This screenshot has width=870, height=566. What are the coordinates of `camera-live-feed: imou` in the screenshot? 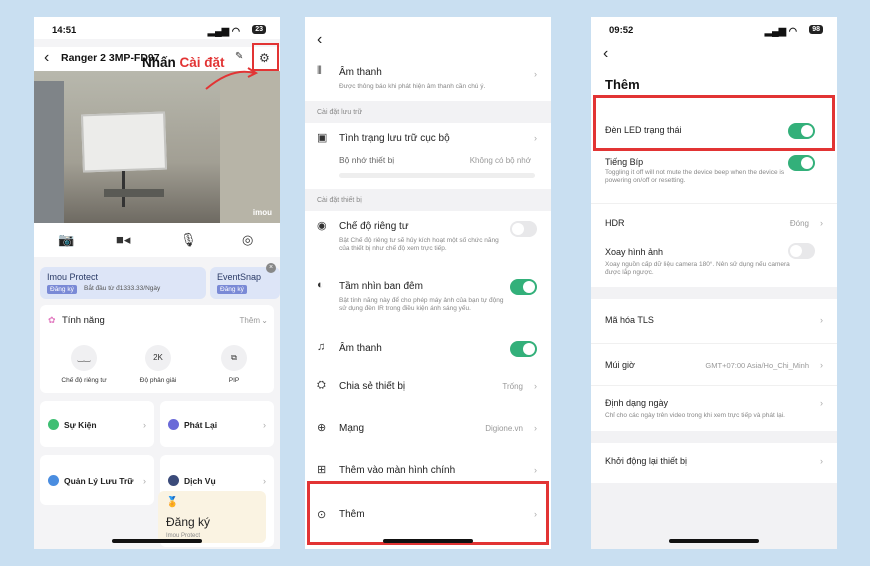 It's located at (157, 147).